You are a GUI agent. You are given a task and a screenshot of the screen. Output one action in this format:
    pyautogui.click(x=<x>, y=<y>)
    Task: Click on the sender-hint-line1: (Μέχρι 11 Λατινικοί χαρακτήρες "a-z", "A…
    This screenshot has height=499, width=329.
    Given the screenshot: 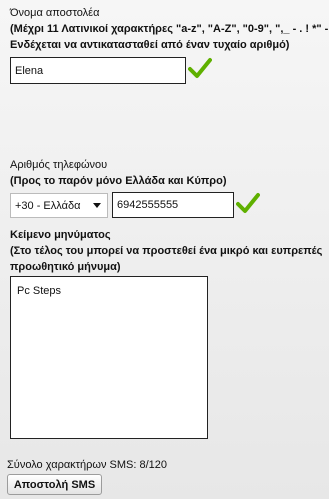 What is the action you would take?
    pyautogui.click(x=169, y=29)
    